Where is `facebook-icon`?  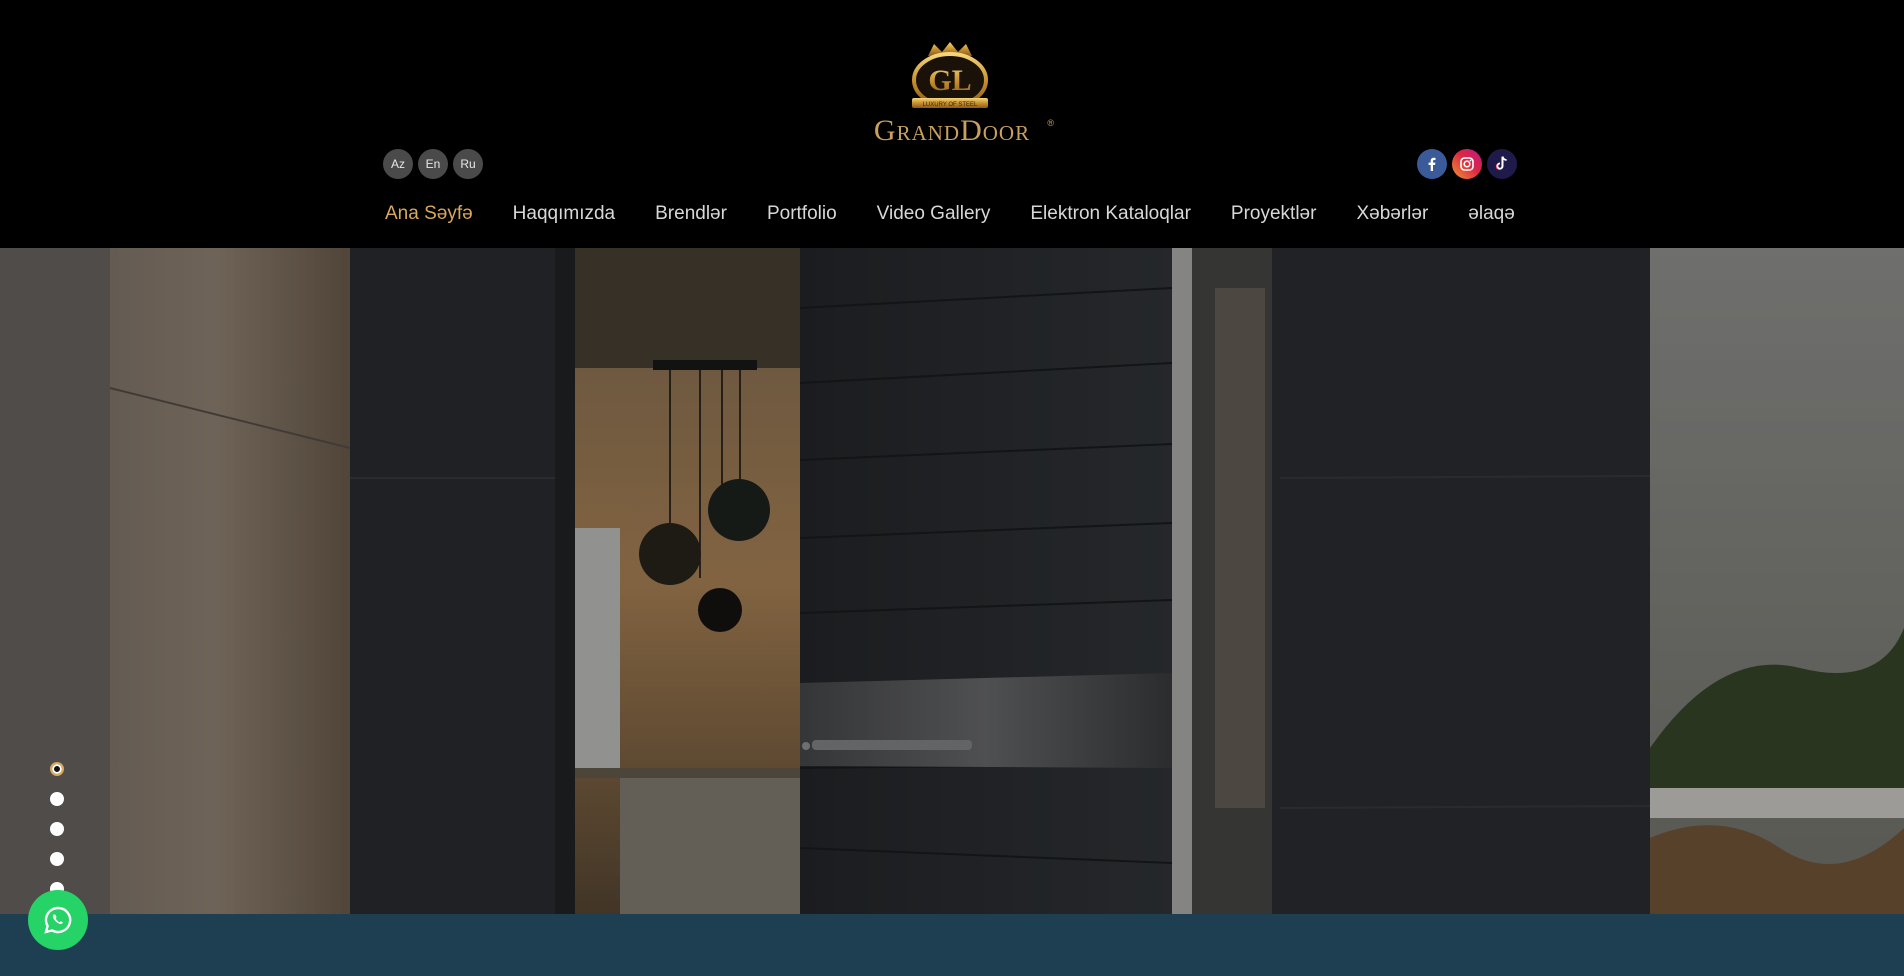 facebook-icon is located at coordinates (1432, 164).